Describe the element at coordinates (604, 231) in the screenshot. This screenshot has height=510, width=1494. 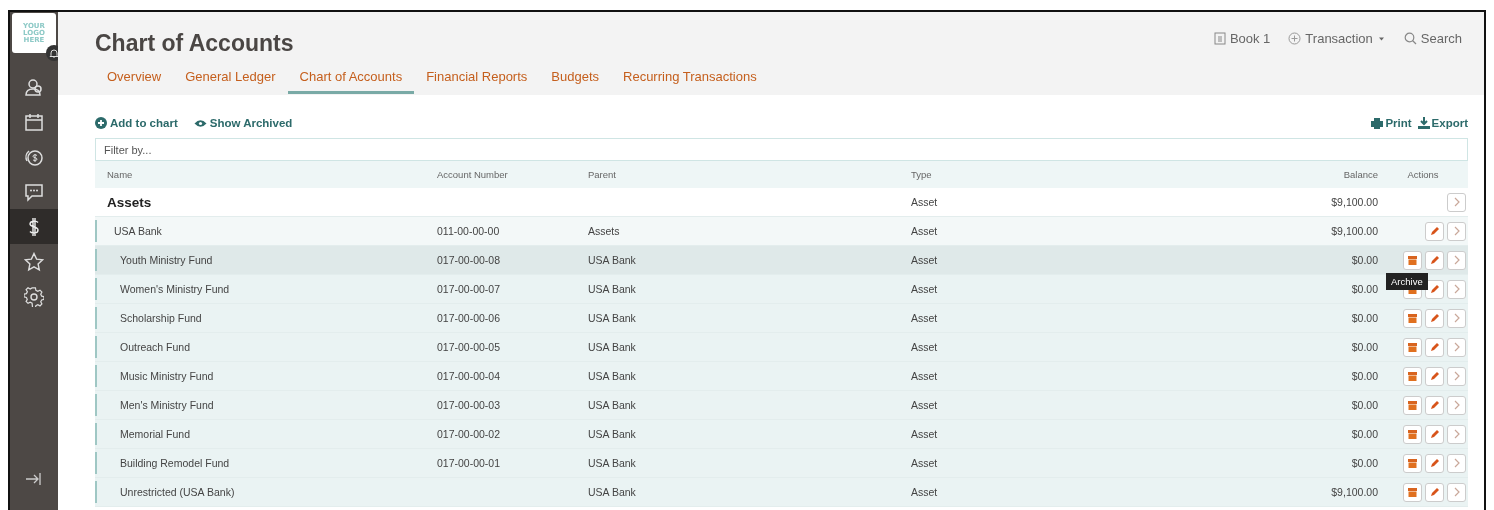
I see `parent-account: Assets` at that location.